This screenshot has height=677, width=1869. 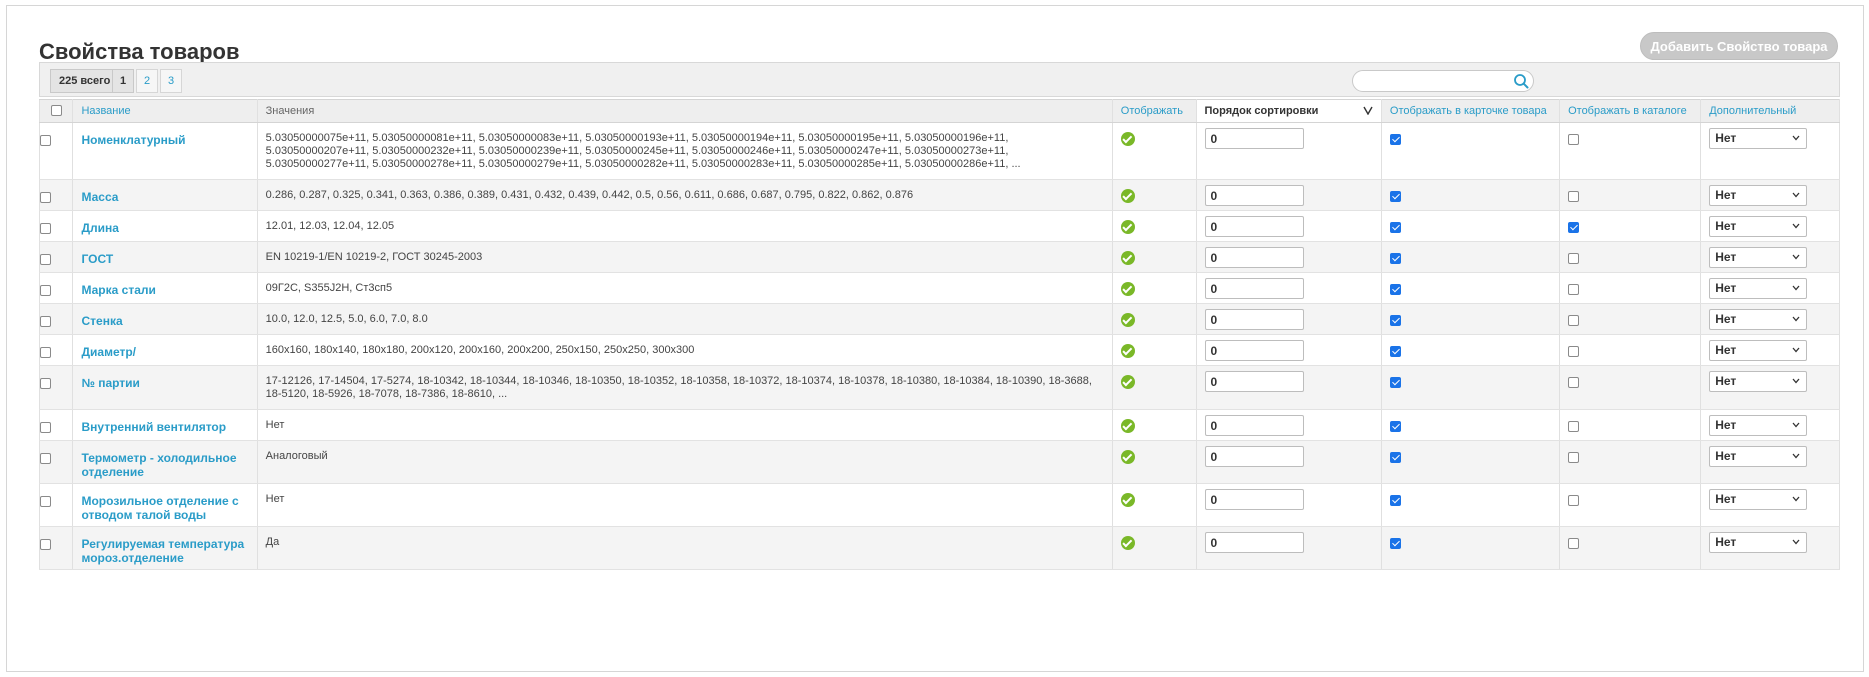 What do you see at coordinates (1630, 111) in the screenshot?
I see `column-catalog-header: Отображать в каталоге` at bounding box center [1630, 111].